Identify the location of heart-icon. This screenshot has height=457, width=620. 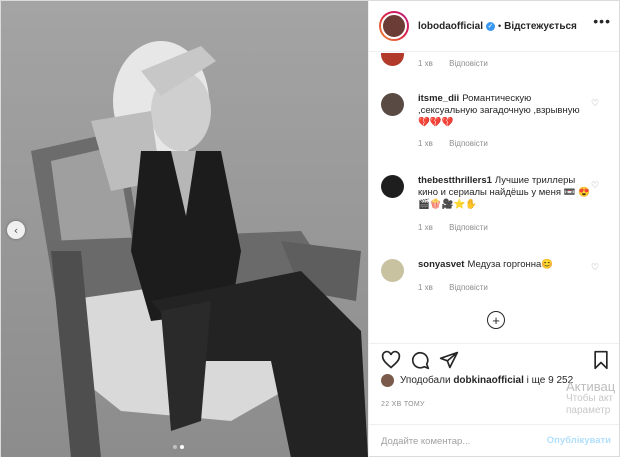
(391, 360).